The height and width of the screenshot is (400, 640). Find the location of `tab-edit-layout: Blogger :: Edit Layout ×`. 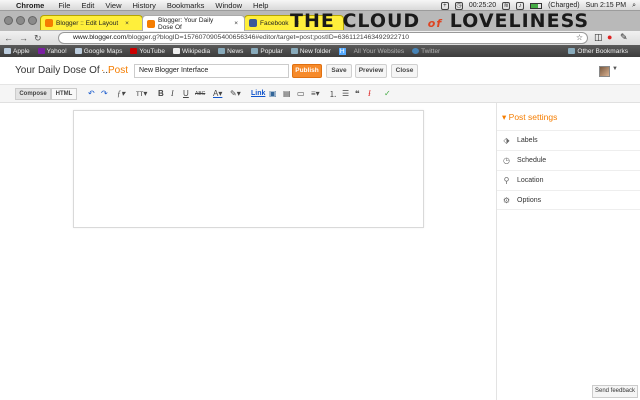

tab-edit-layout: Blogger :: Edit Layout × is located at coordinates (91, 22).